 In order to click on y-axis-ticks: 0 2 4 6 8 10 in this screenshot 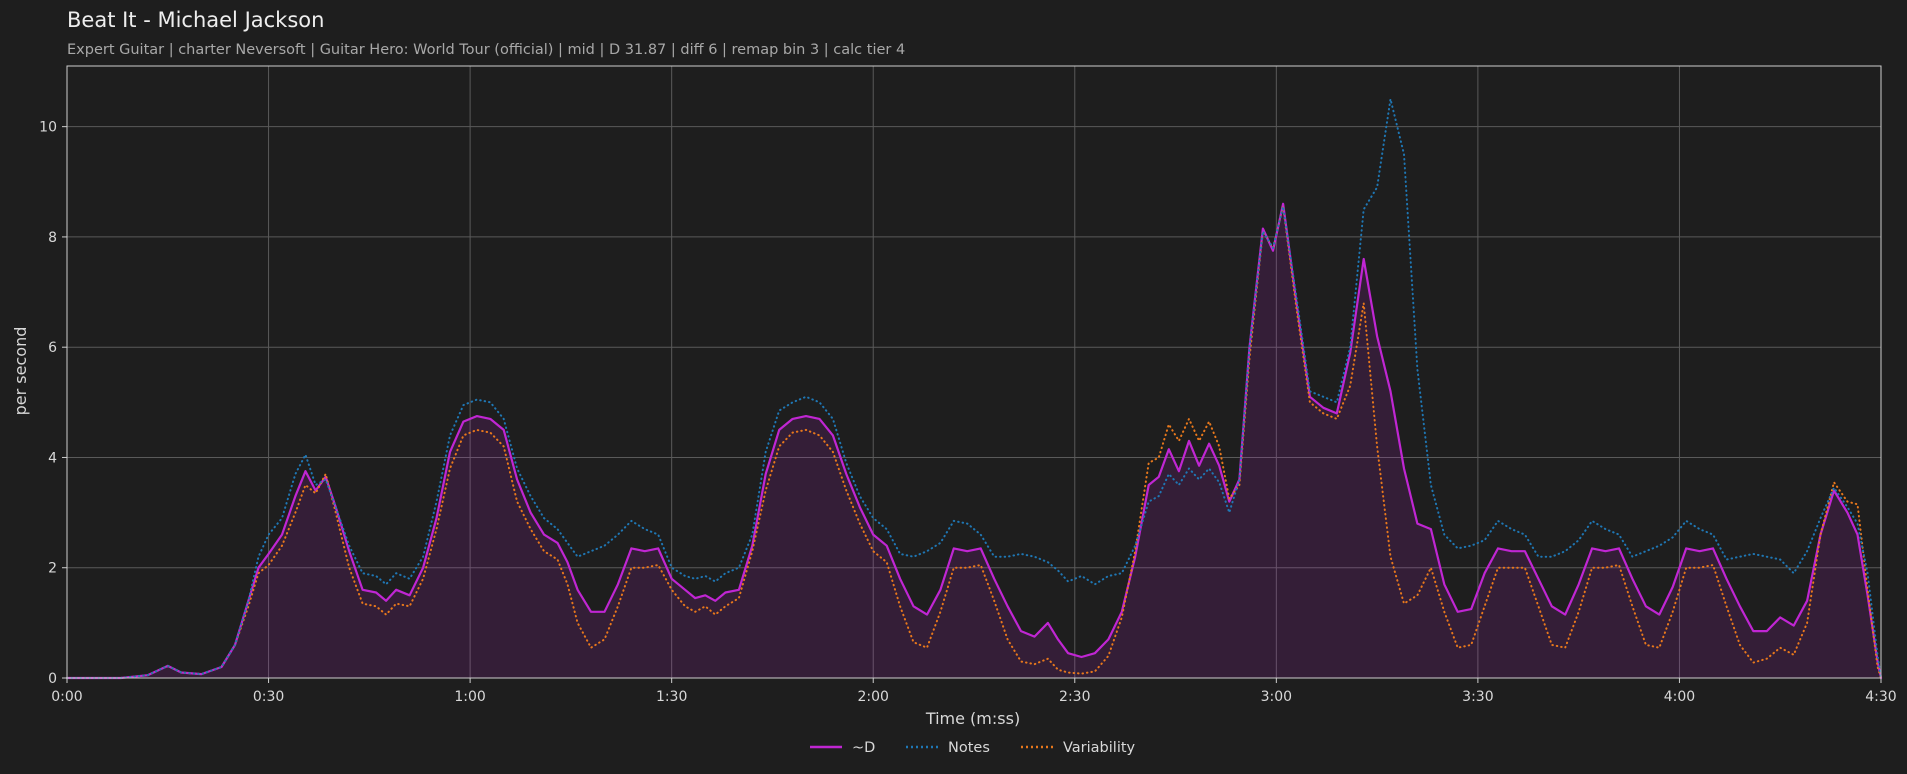, I will do `click(53, 403)`.